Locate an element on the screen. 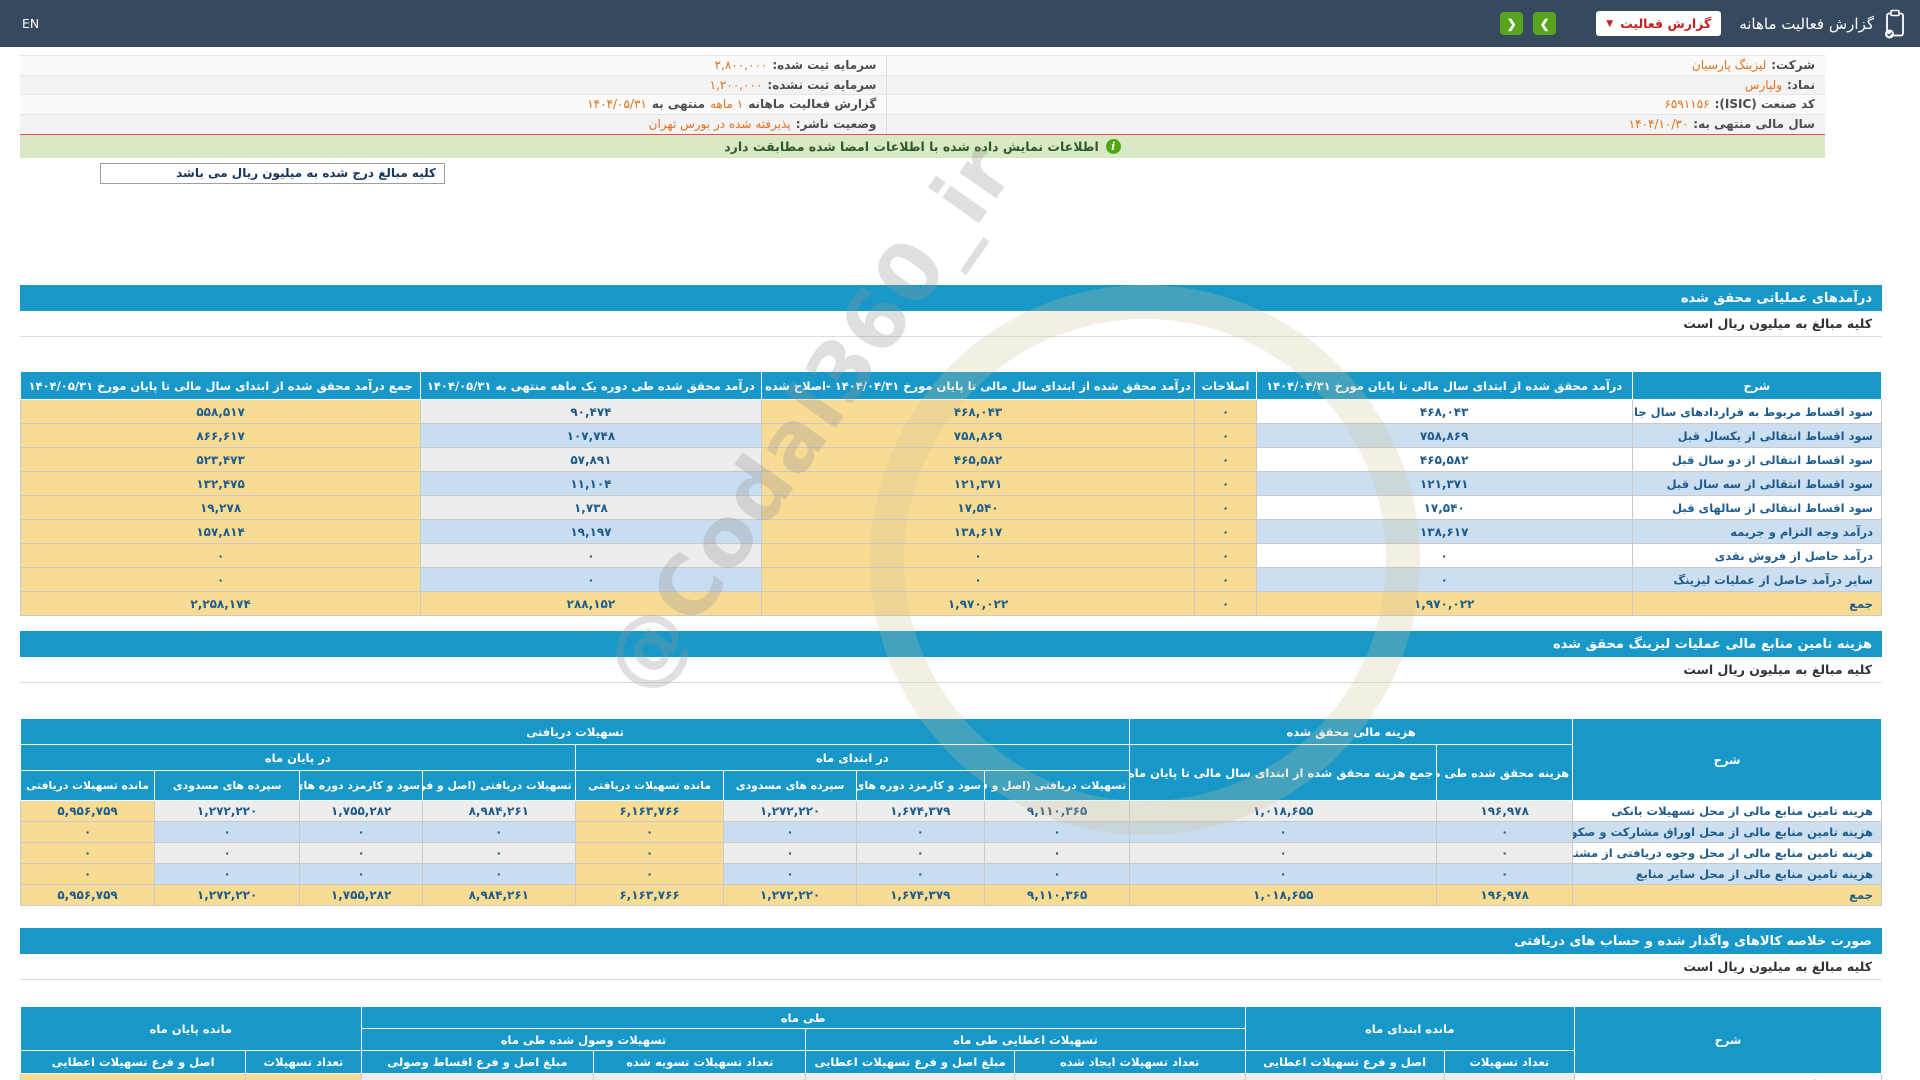 This screenshot has width=1920, height=1080. group-header: مانده ابتدای ماه is located at coordinates (1409, 1028).